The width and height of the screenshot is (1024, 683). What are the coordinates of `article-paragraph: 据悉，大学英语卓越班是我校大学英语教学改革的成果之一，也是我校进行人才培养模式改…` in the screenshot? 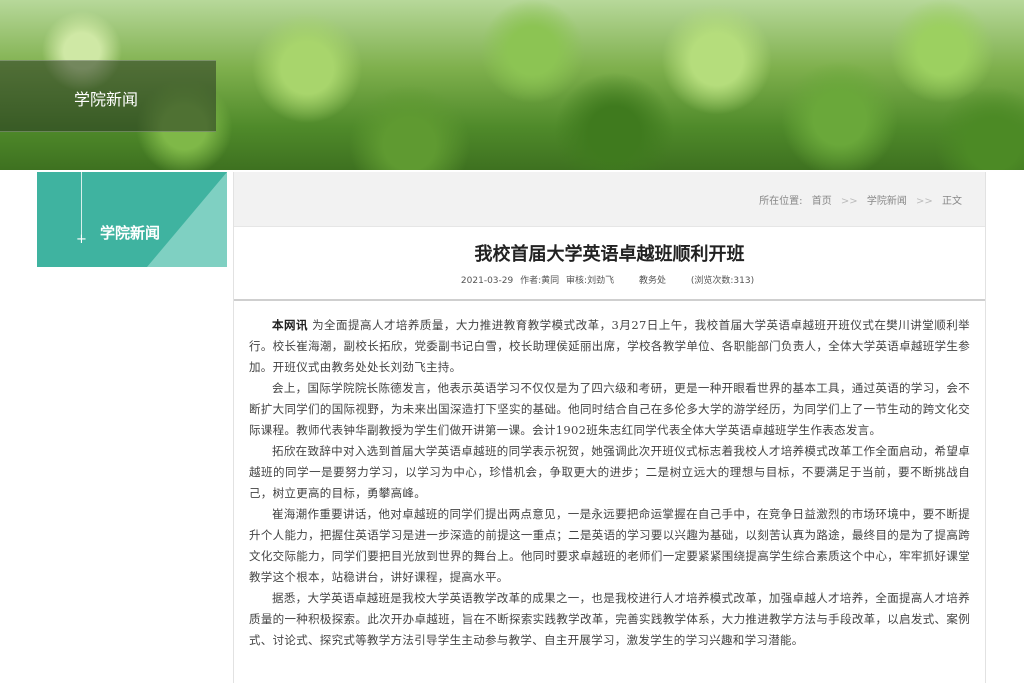 It's located at (609, 619).